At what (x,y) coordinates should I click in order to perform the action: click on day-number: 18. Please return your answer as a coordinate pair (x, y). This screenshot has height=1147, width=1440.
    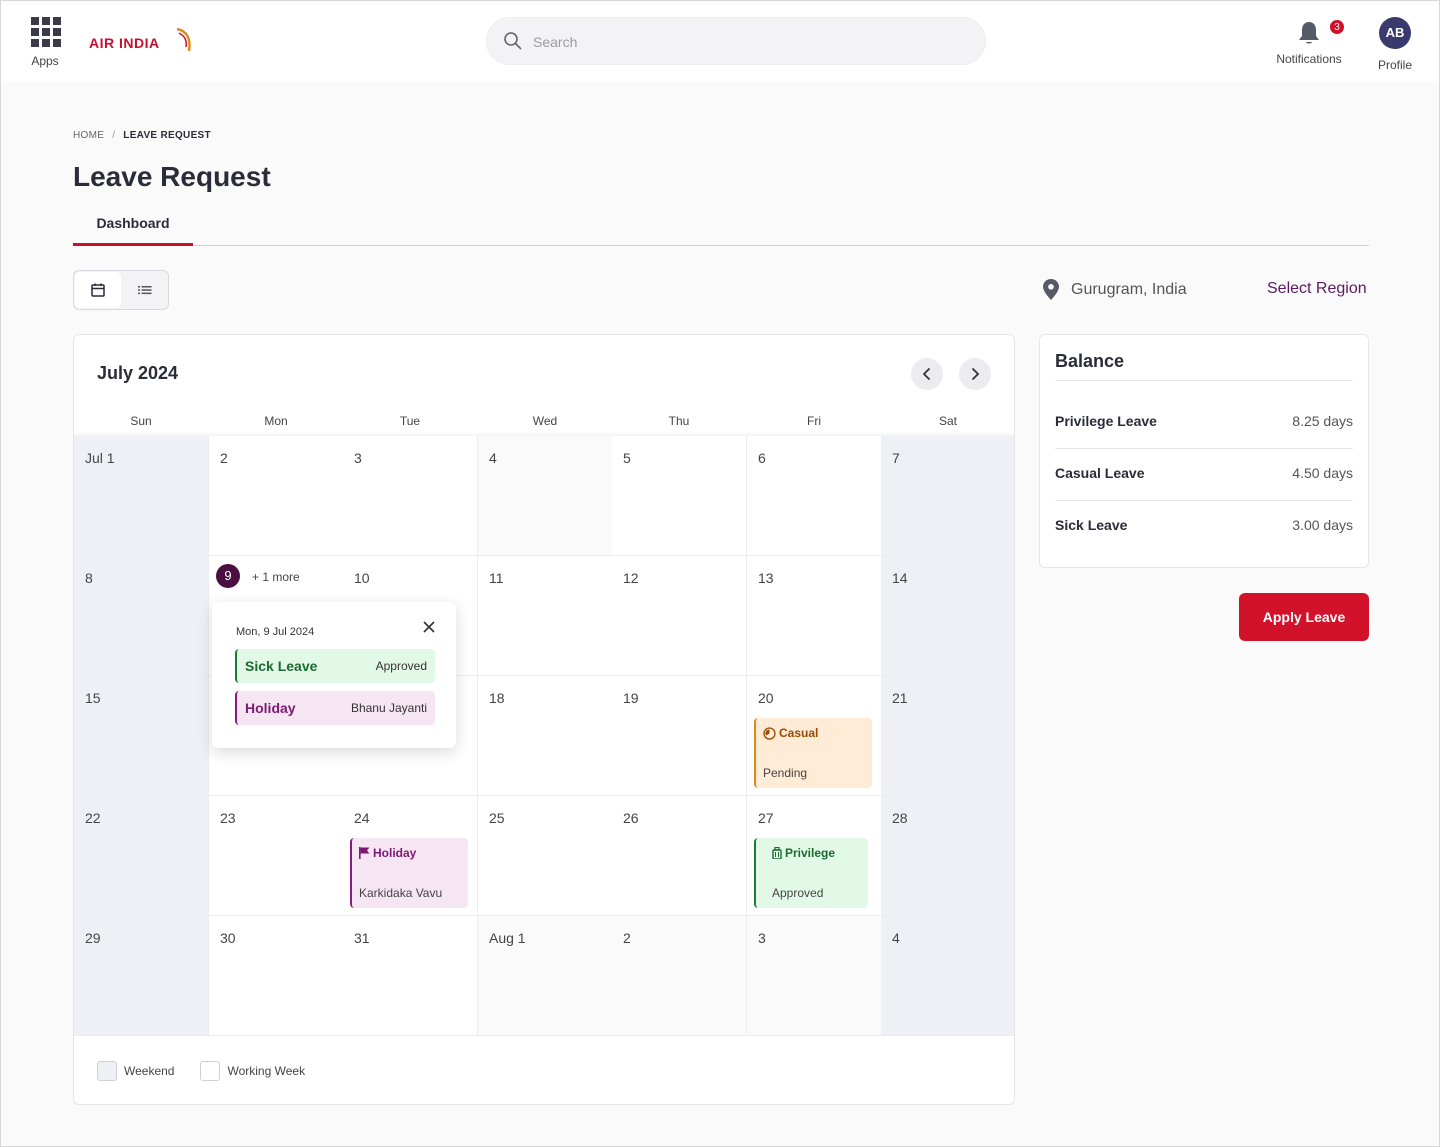
    Looking at the image, I should click on (497, 698).